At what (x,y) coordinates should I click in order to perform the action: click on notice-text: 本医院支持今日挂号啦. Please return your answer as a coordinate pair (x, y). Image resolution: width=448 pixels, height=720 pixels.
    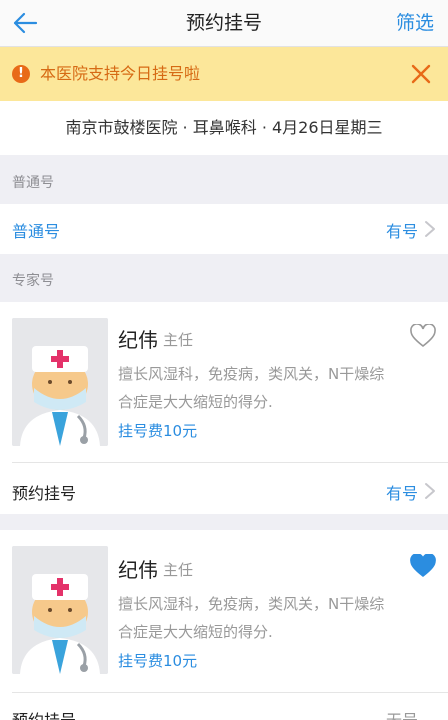
    Looking at the image, I should click on (120, 73).